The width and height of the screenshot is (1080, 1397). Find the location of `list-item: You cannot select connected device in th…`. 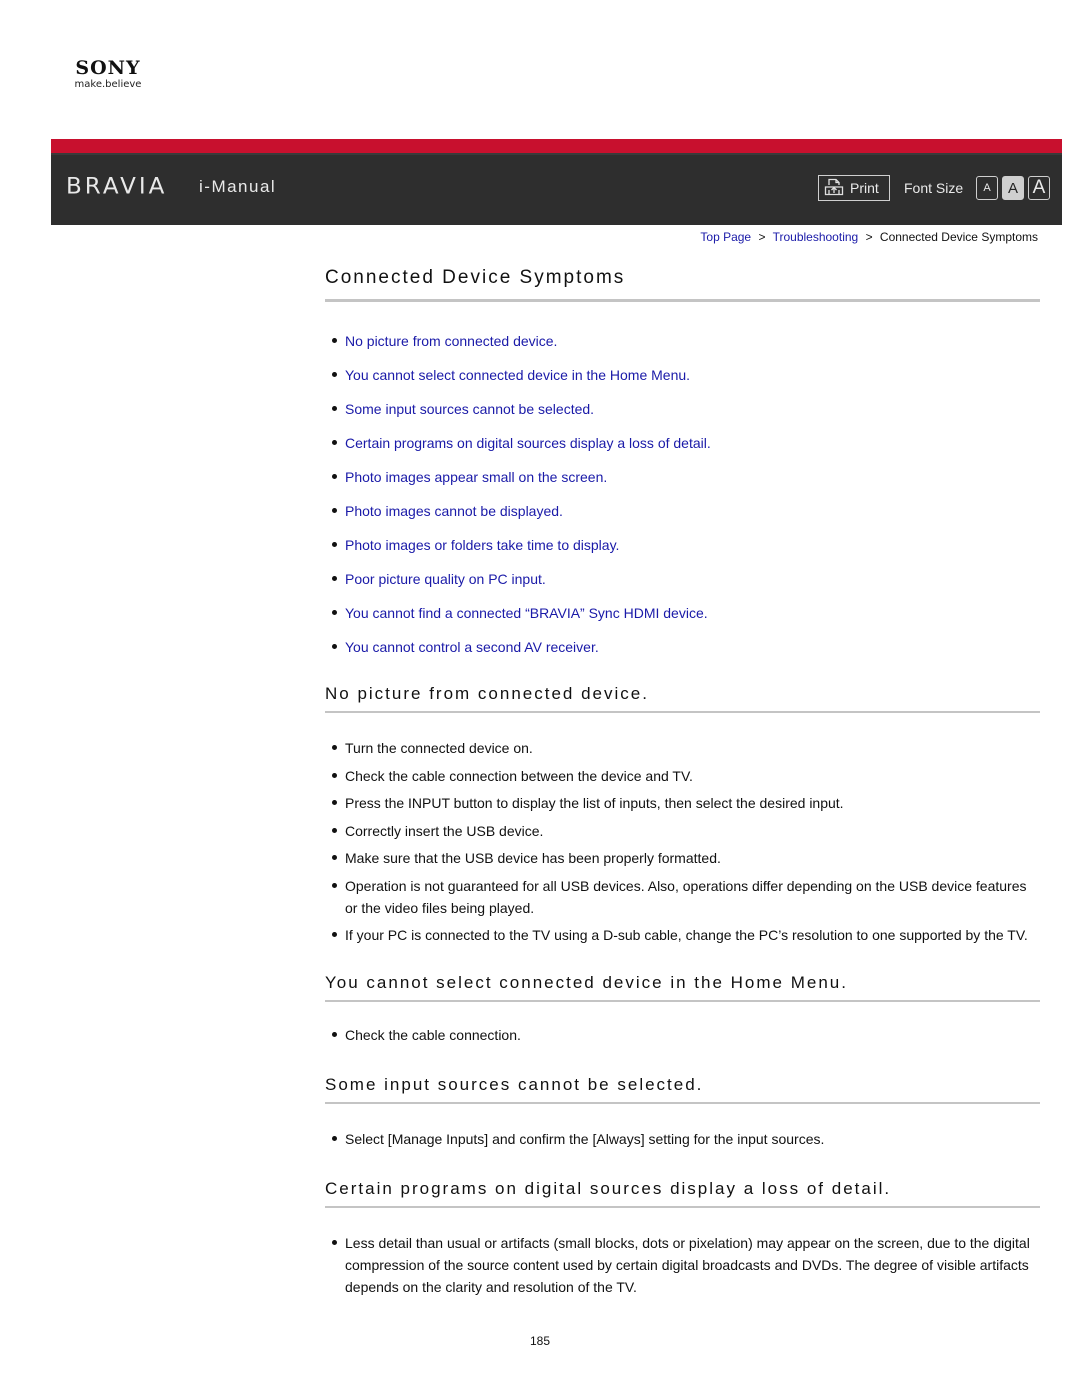

list-item: You cannot select connected device in th… is located at coordinates (682, 375).